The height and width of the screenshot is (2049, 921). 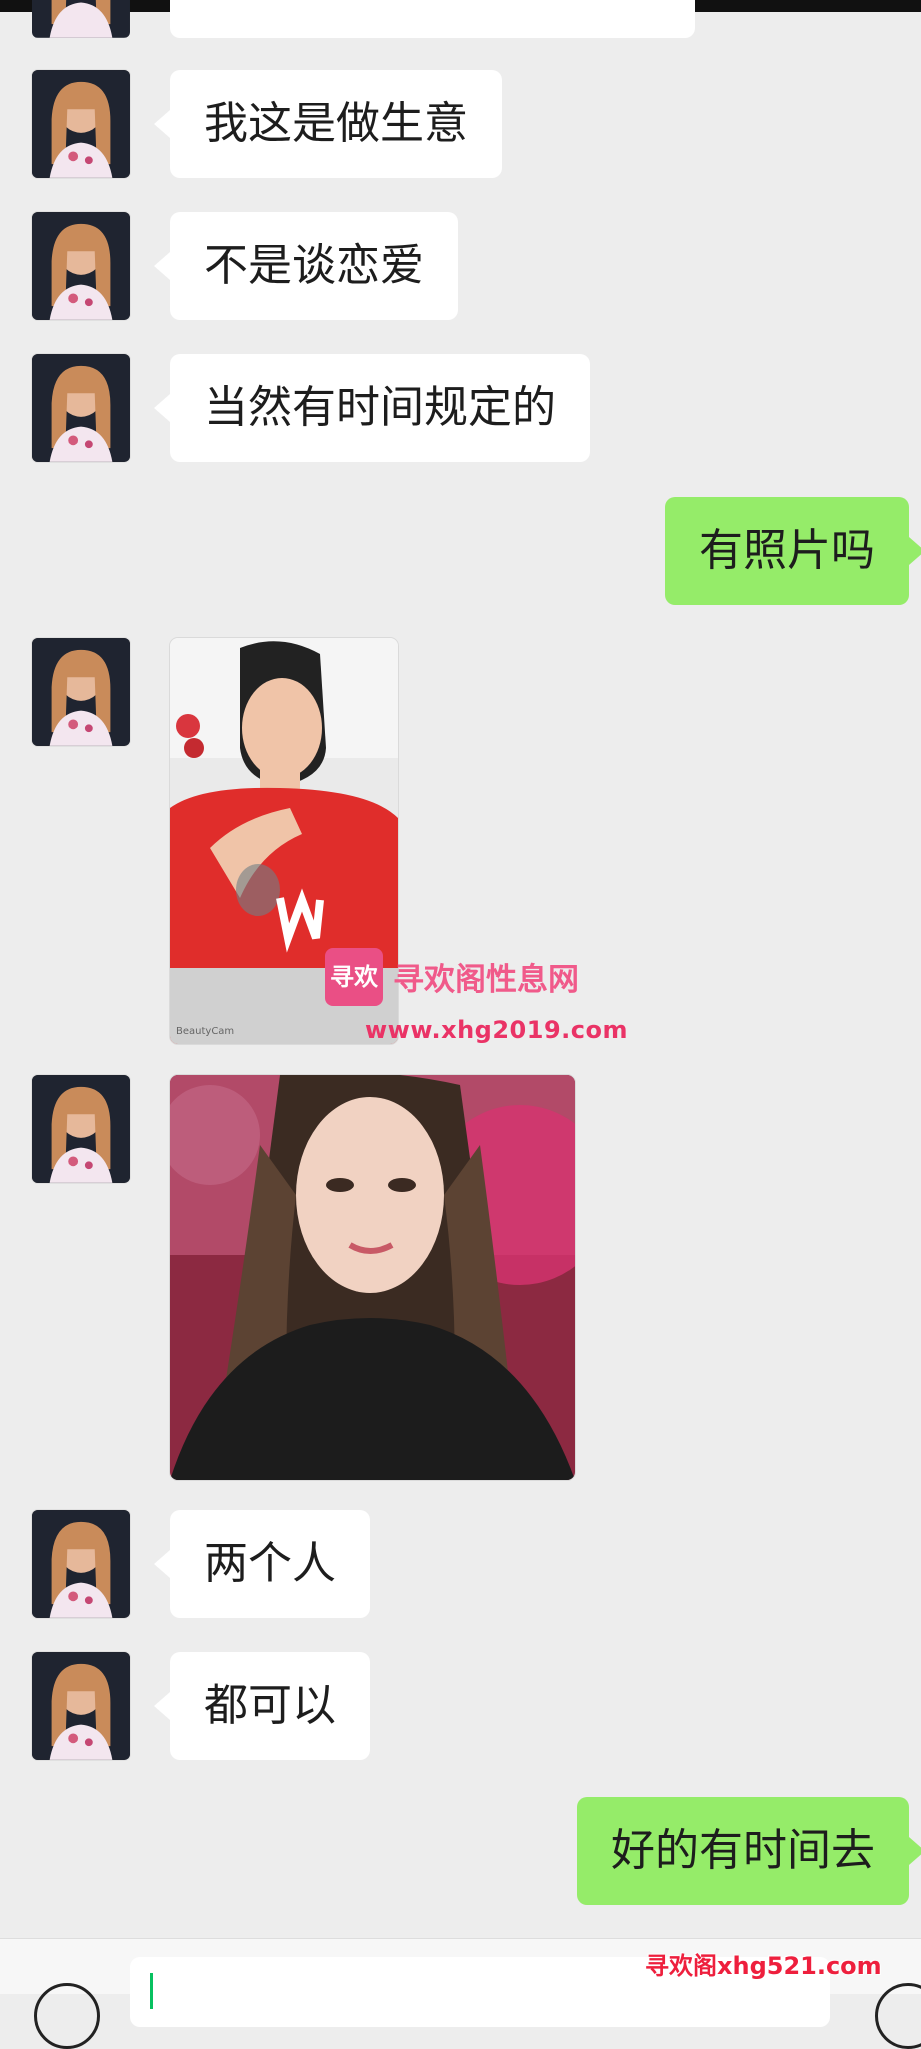 What do you see at coordinates (432, 19) in the screenshot?
I see `message-bubble-partial` at bounding box center [432, 19].